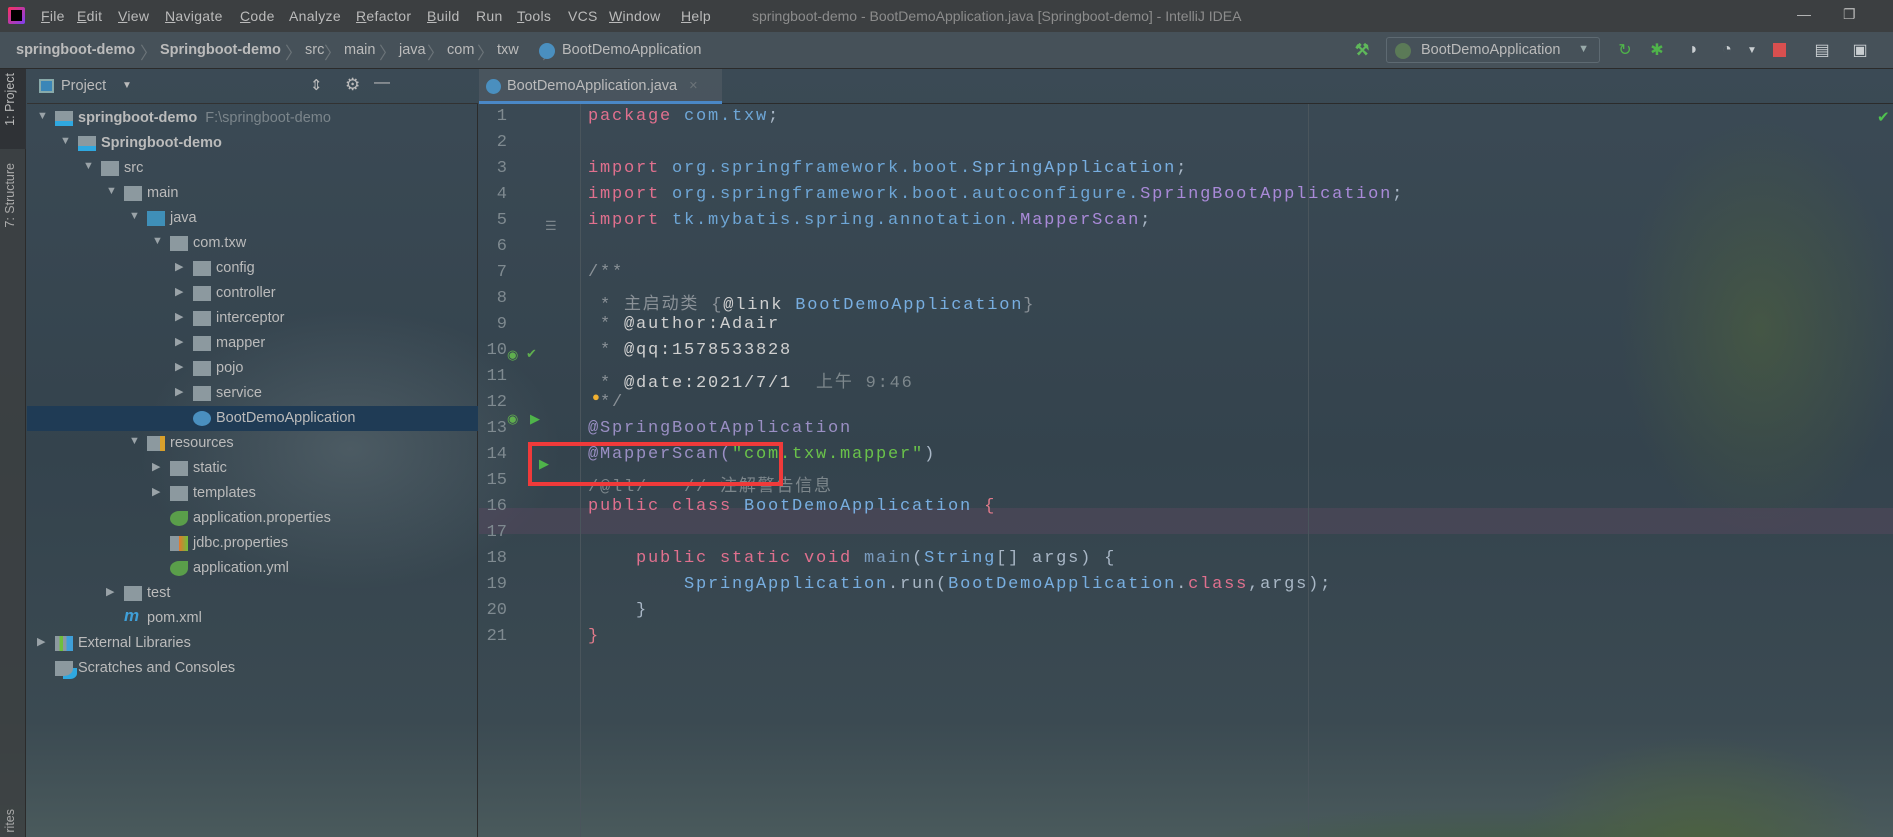 The height and width of the screenshot is (837, 1893). Describe the element at coordinates (1727, 50) in the screenshot. I see `profiler-icon: ◔` at that location.